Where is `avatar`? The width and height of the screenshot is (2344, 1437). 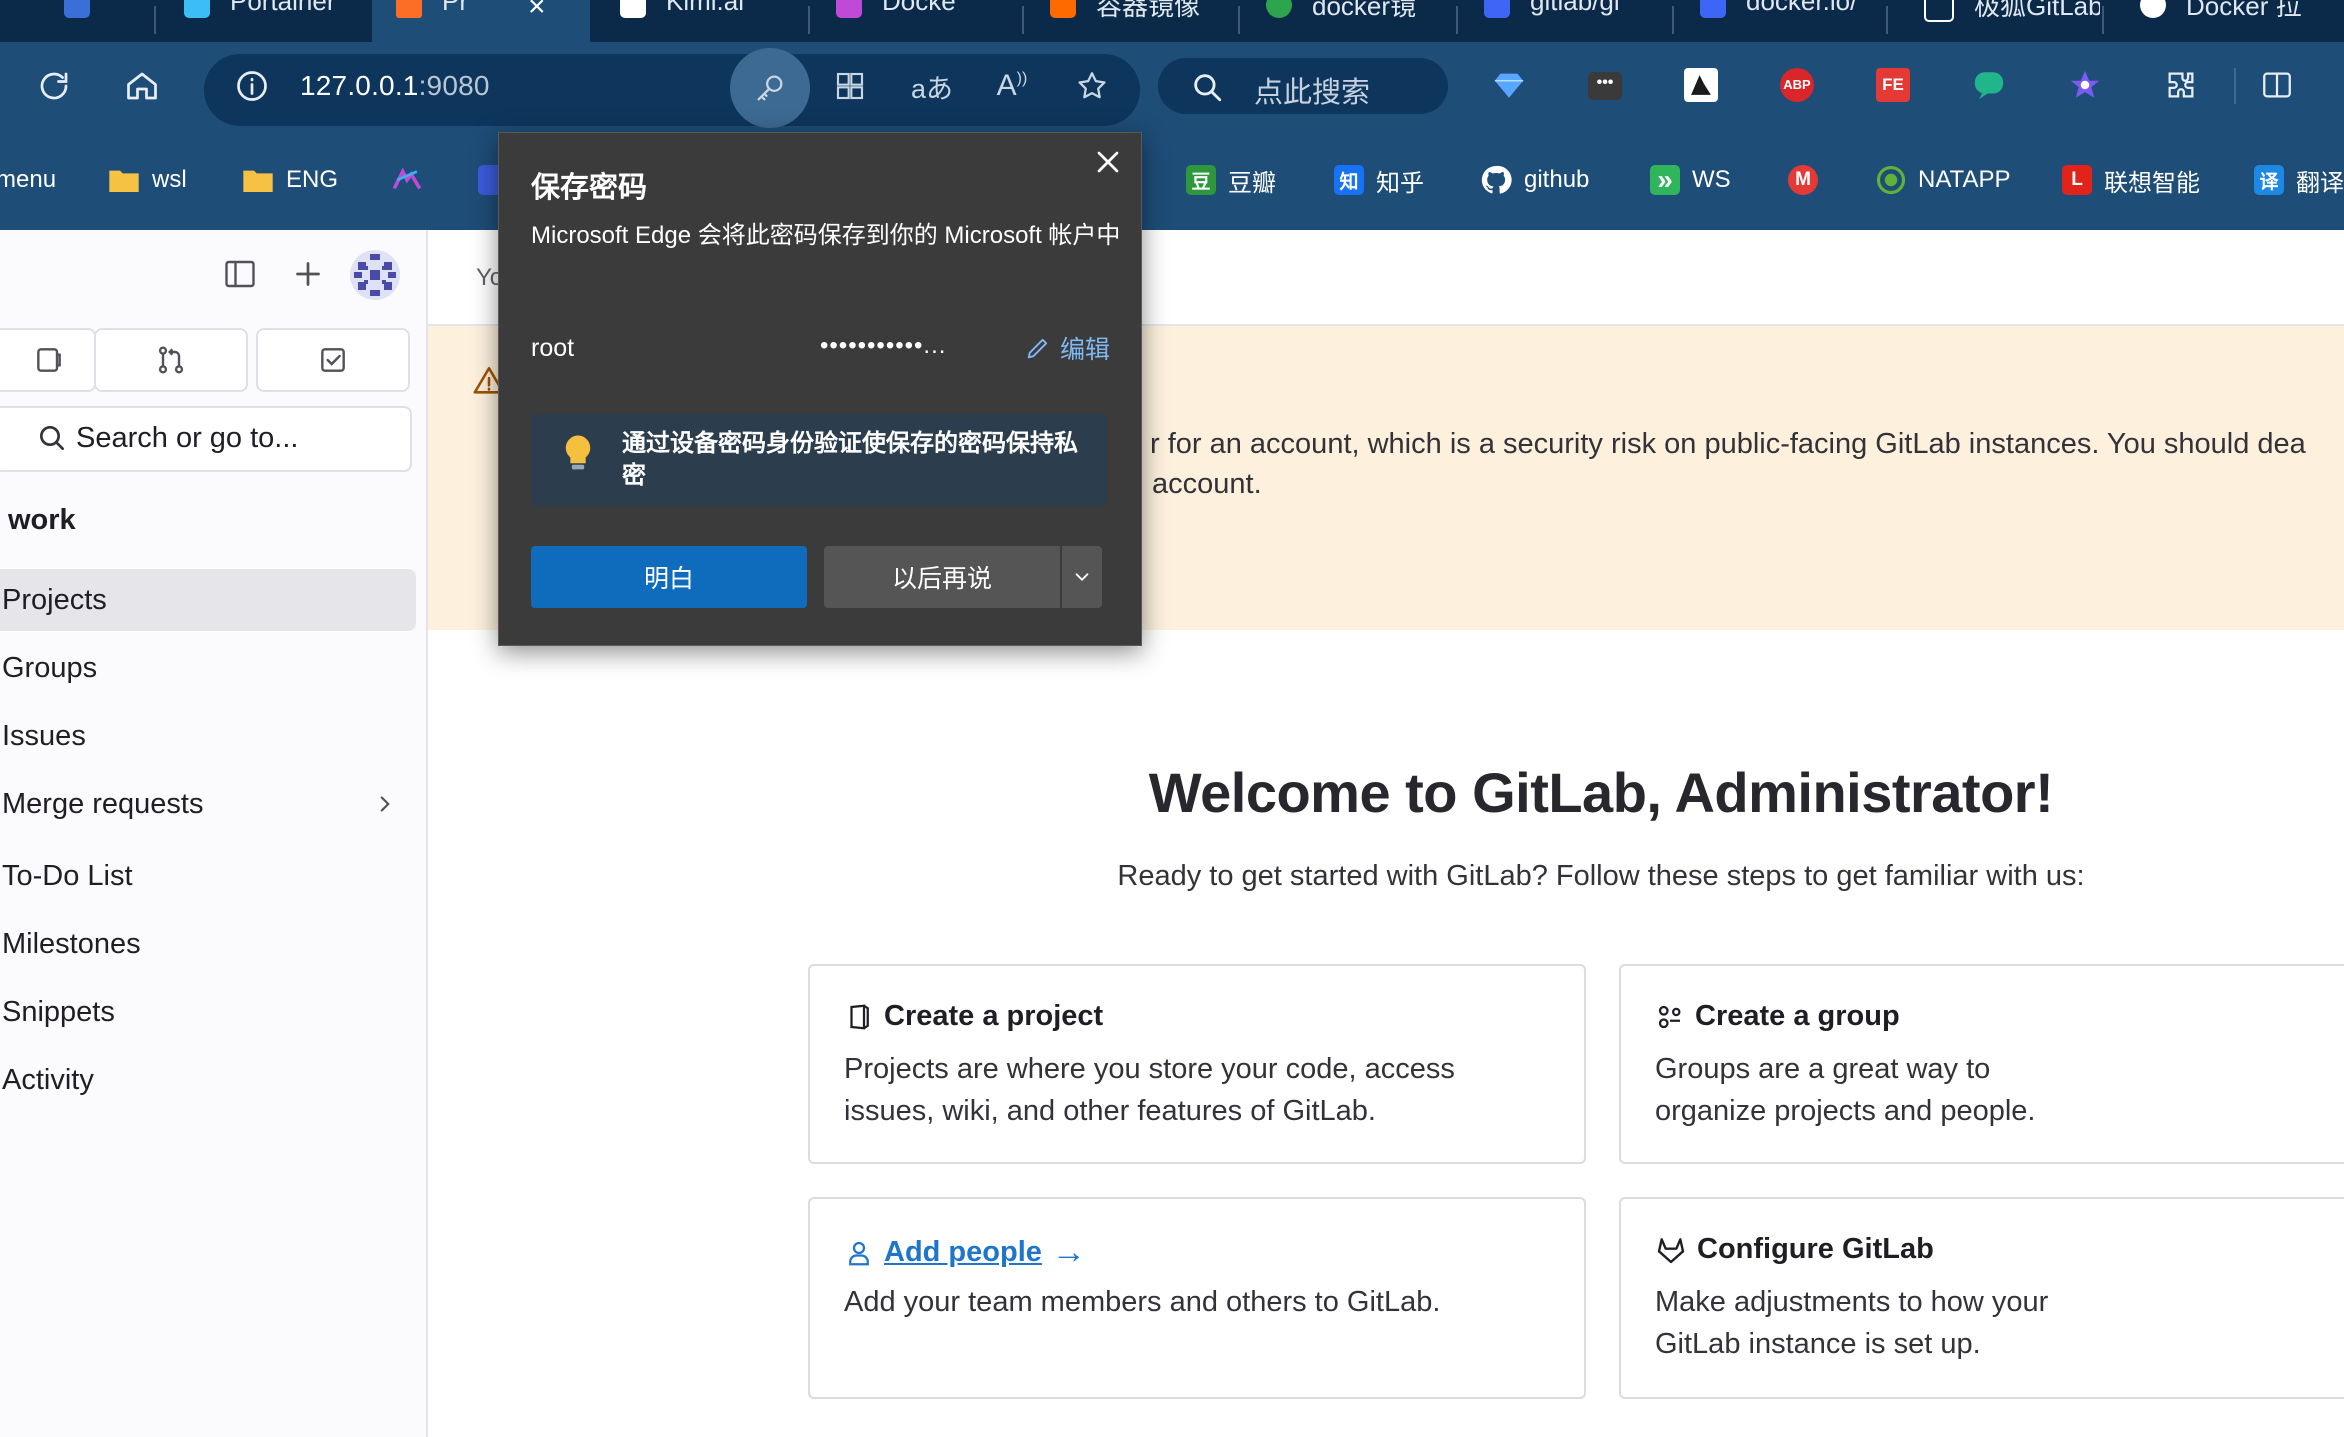
avatar is located at coordinates (375, 275).